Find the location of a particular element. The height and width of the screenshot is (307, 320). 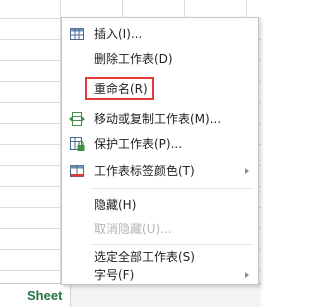

insert-table-icon is located at coordinates (77, 34).